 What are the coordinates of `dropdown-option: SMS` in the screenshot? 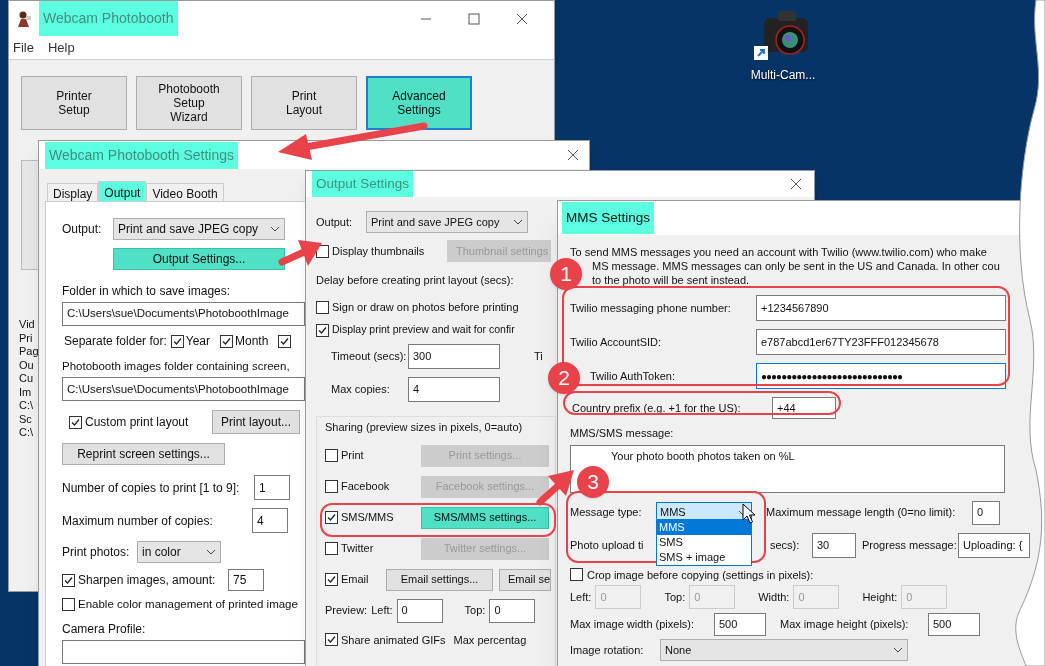 It's located at (704, 542).